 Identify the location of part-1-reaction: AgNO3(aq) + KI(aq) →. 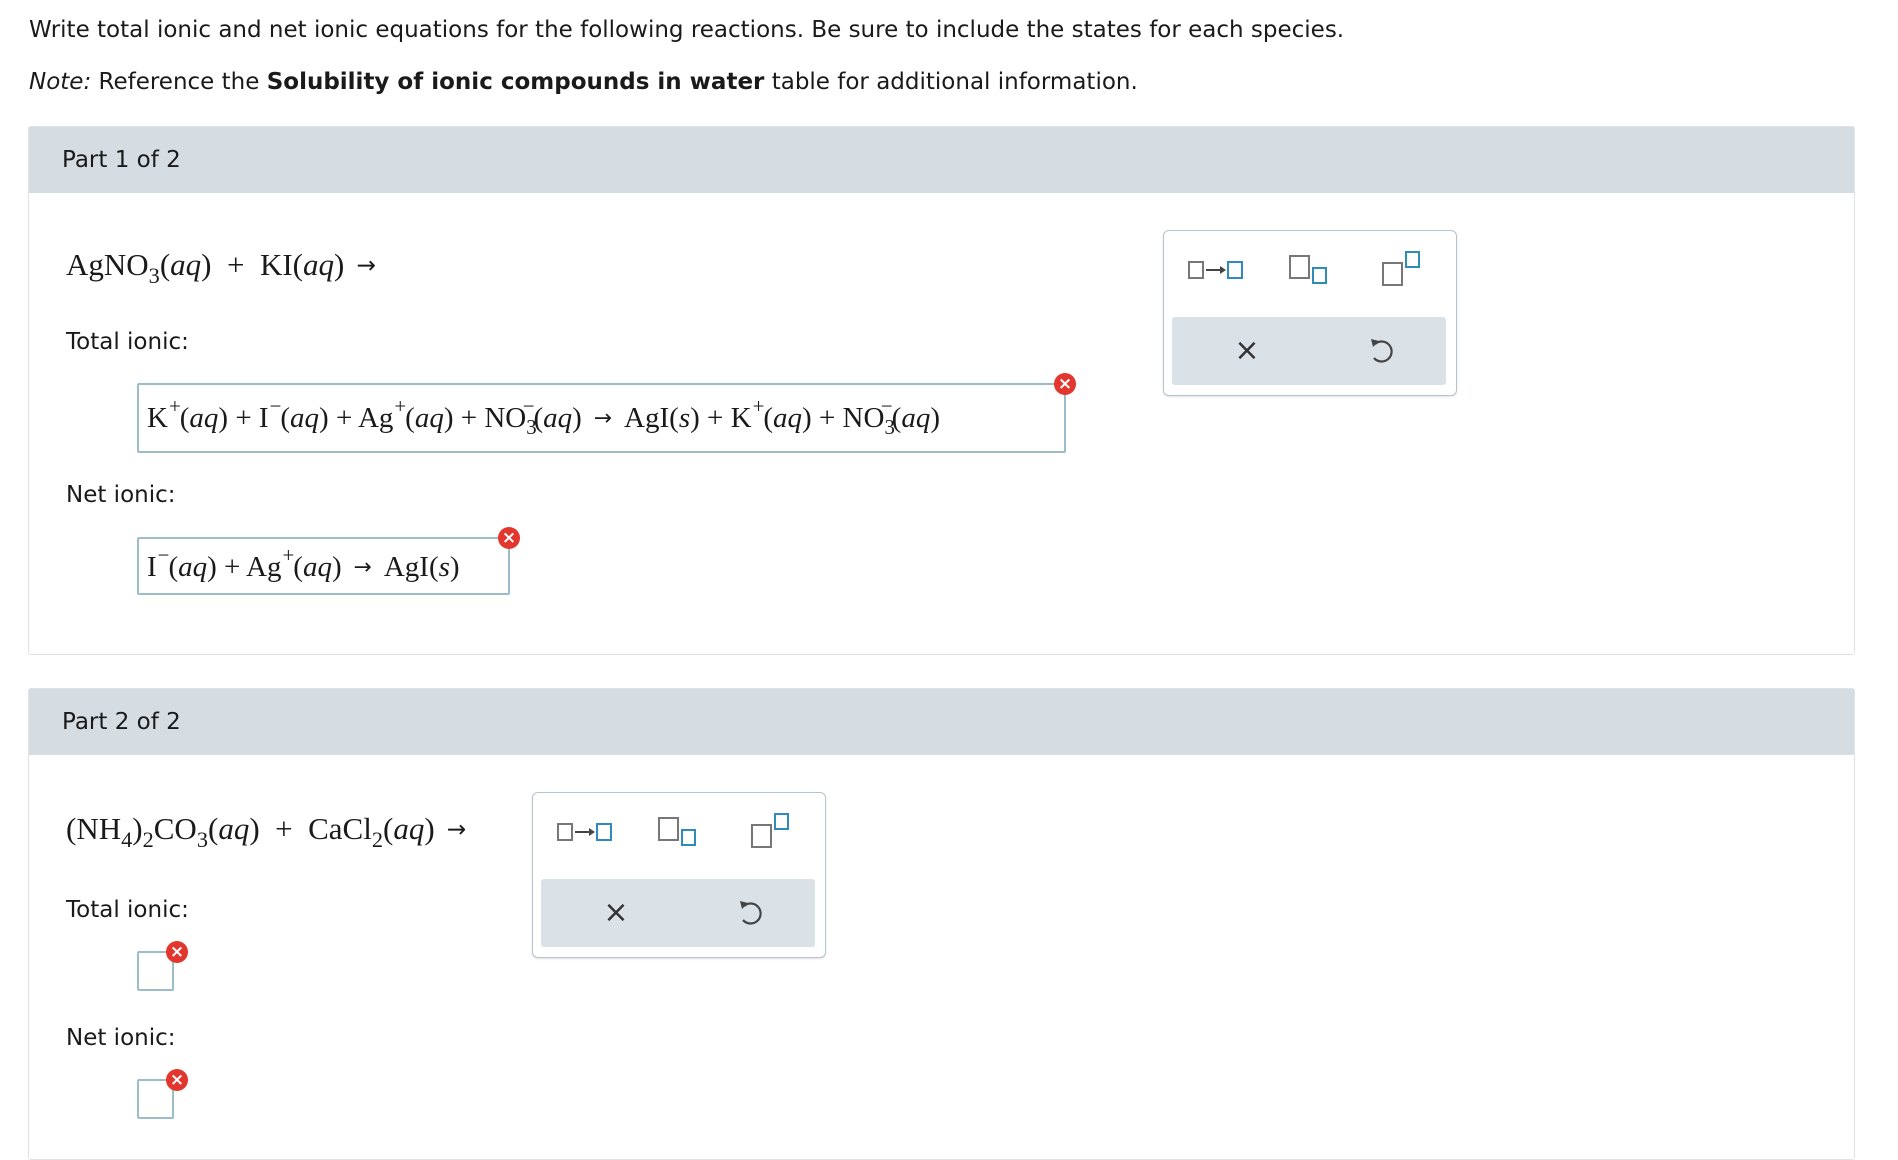
(221, 267).